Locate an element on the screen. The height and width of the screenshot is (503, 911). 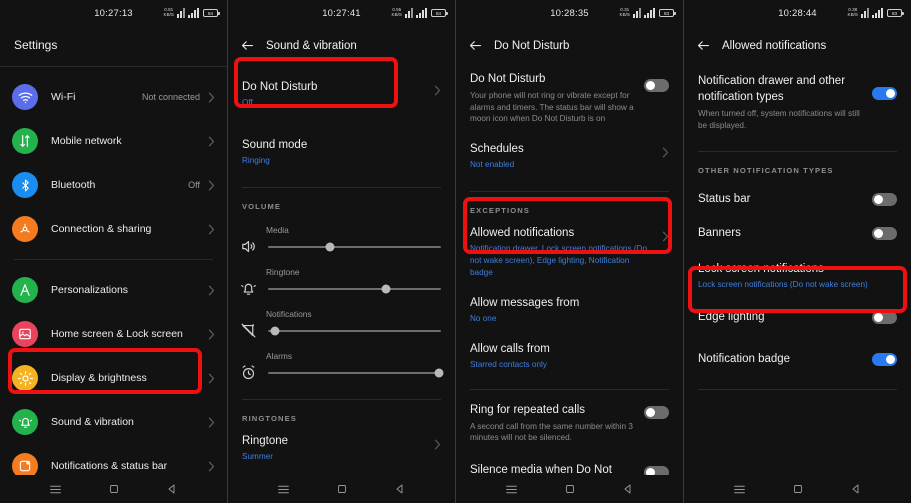
slider-label: Media is located at coordinates (277, 230).